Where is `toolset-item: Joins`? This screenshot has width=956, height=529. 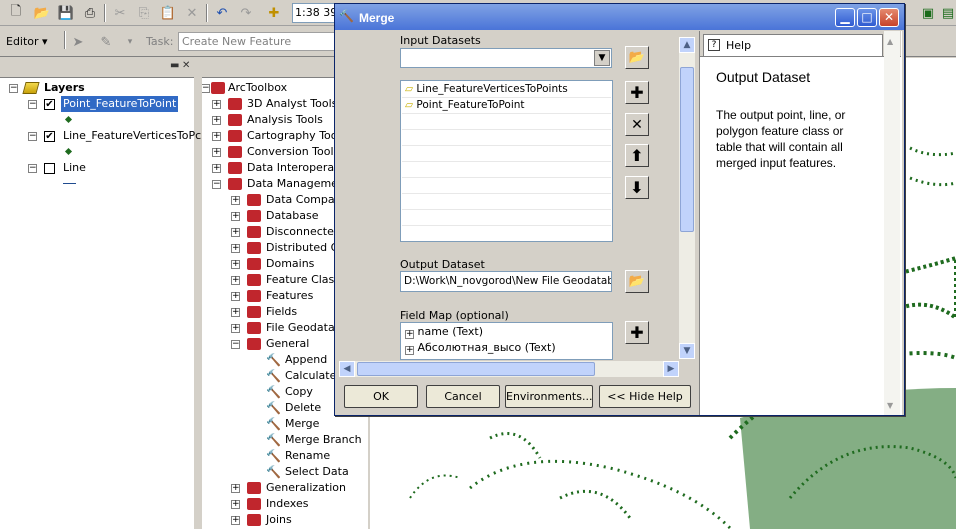
toolset-item: Joins is located at coordinates (279, 520).